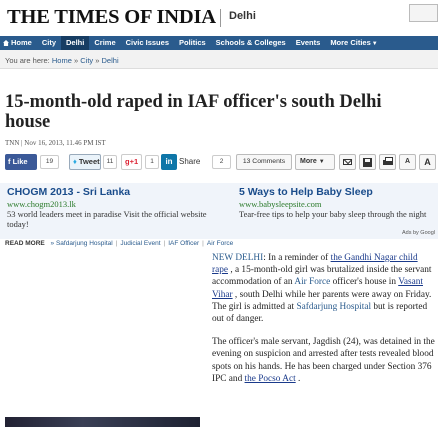 This screenshot has width=438, height=427. I want to click on ad-title: CHOGM 2013 - Sri Lanka, so click(112, 192).